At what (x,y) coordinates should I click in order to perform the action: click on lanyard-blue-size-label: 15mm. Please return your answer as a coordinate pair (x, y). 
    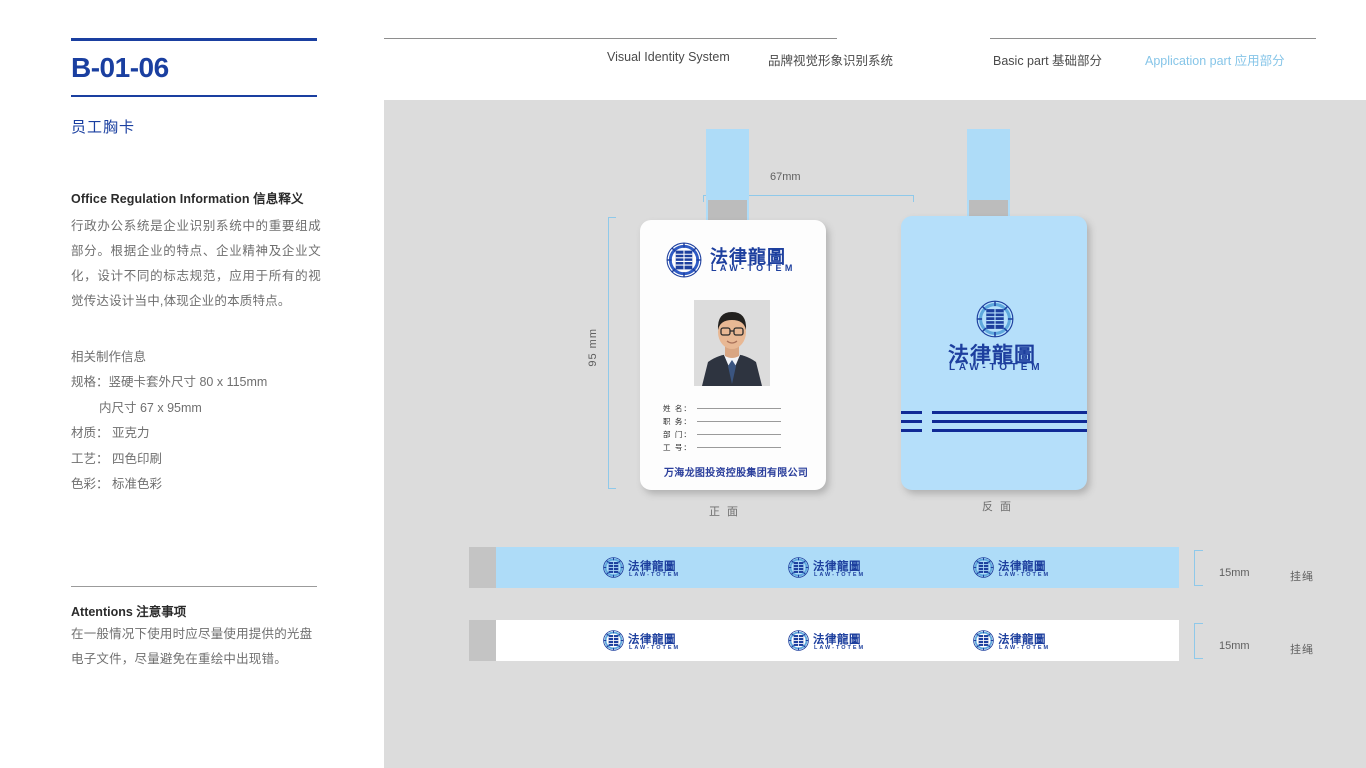
    Looking at the image, I should click on (1234, 573).